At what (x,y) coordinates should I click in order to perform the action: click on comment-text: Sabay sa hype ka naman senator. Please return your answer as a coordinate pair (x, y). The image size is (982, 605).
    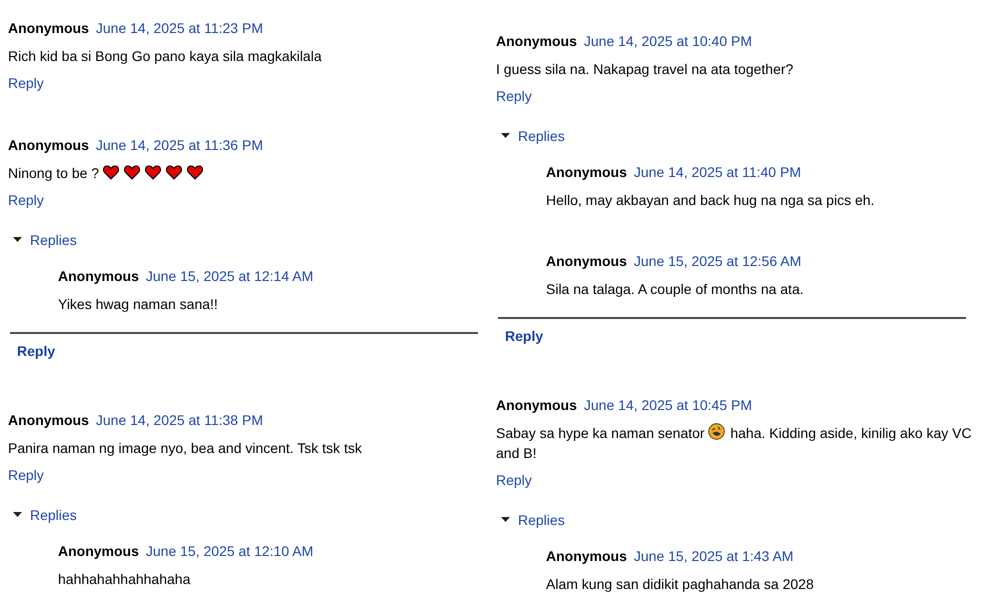
    Looking at the image, I should click on (600, 433).